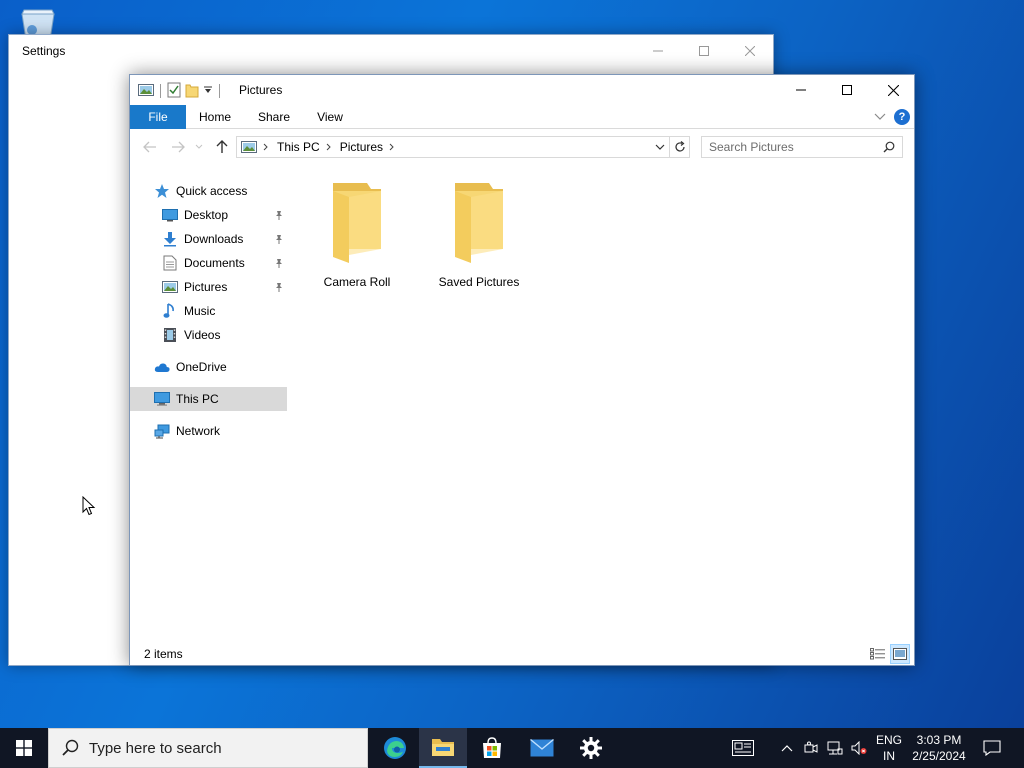  Describe the element at coordinates (170, 335) in the screenshot. I see `videos-icon` at that location.